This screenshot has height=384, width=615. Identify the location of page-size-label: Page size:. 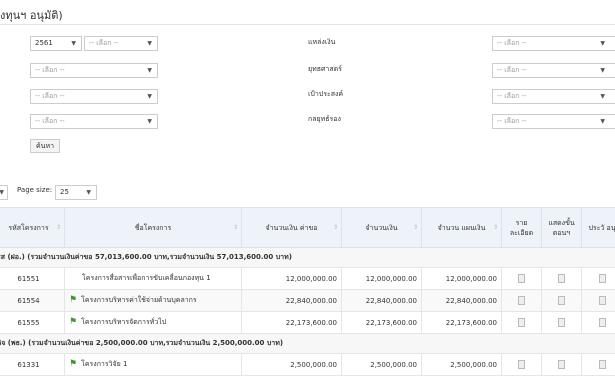
(35, 190).